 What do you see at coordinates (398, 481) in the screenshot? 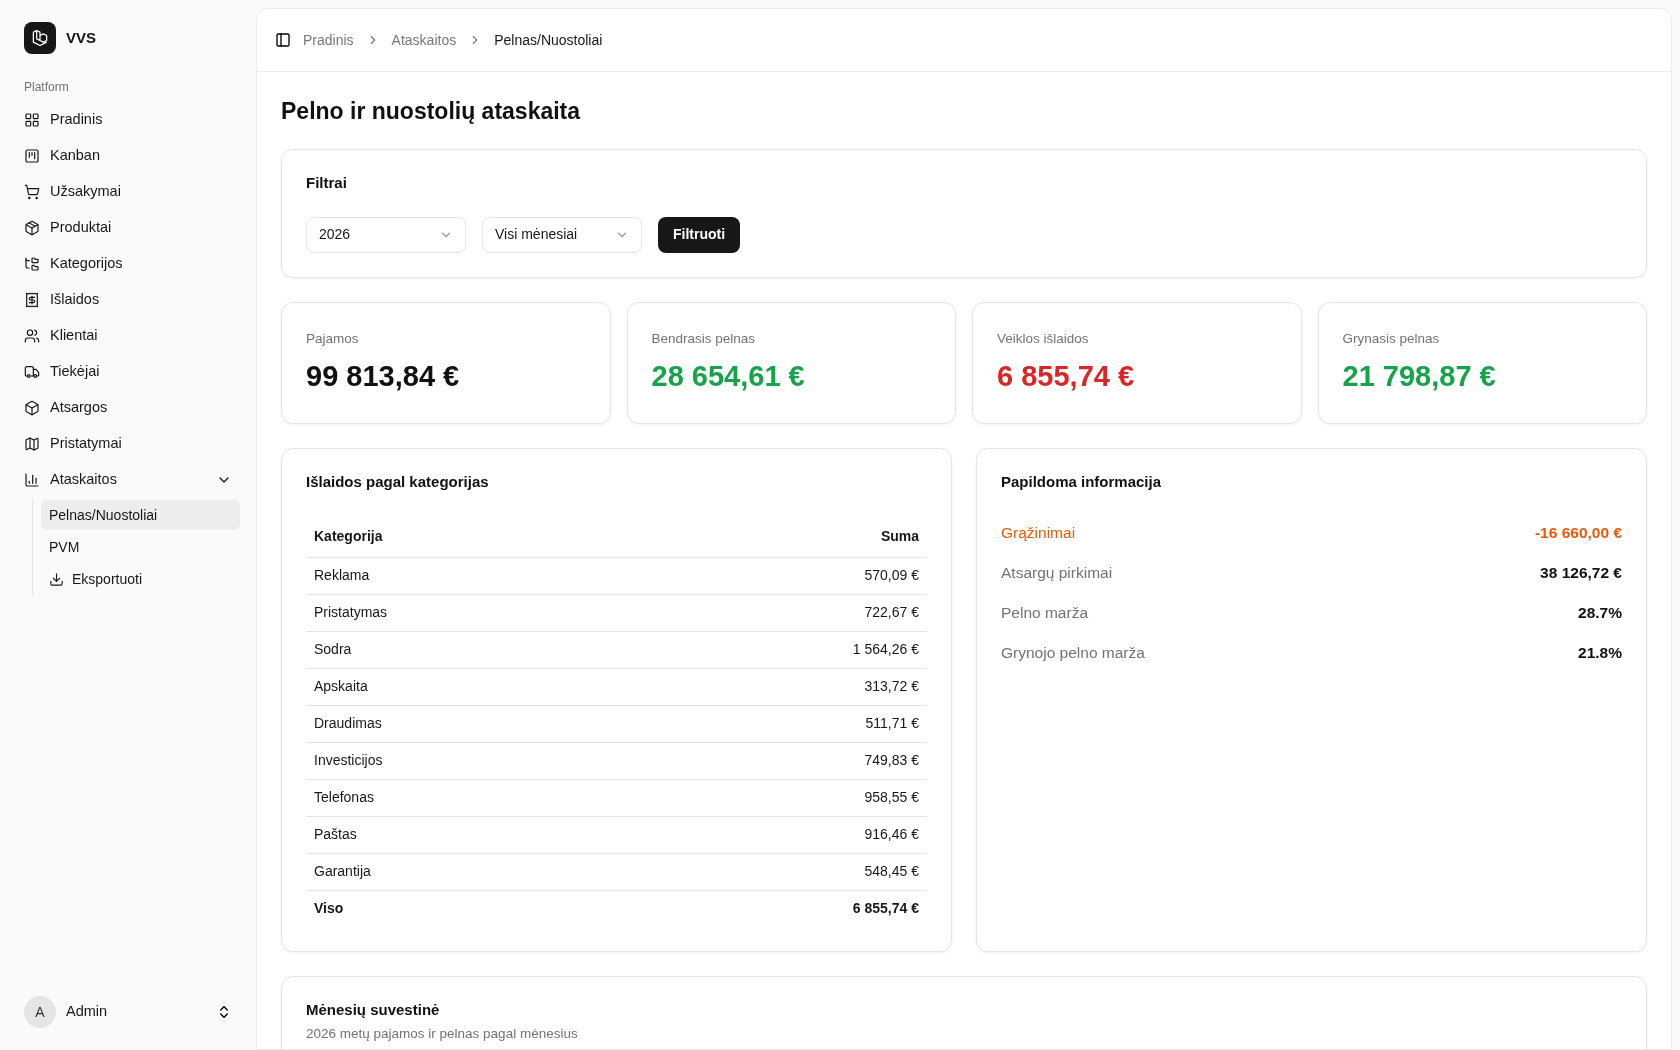
I see `card-title: Išlaidos pagal kategorijas` at bounding box center [398, 481].